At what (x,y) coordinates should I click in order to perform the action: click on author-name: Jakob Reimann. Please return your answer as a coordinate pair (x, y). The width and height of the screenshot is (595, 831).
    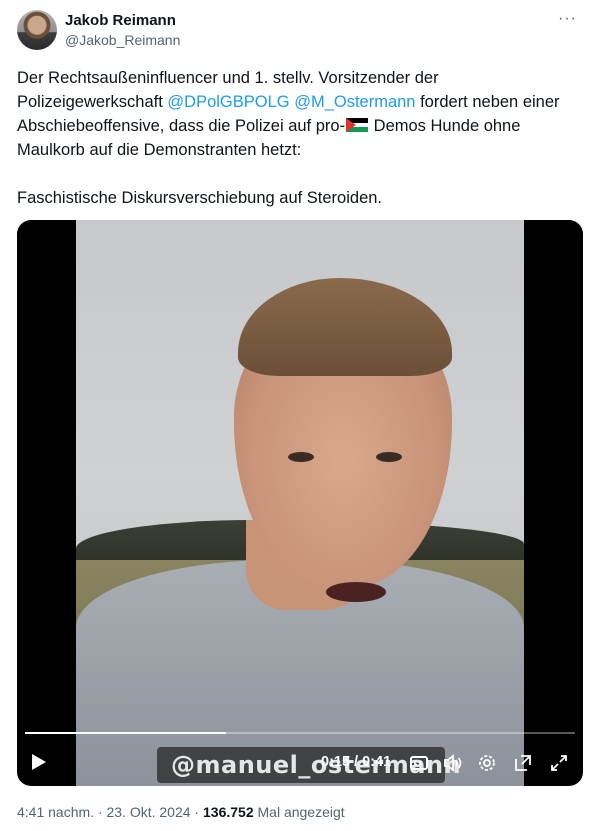
    Looking at the image, I should click on (120, 20).